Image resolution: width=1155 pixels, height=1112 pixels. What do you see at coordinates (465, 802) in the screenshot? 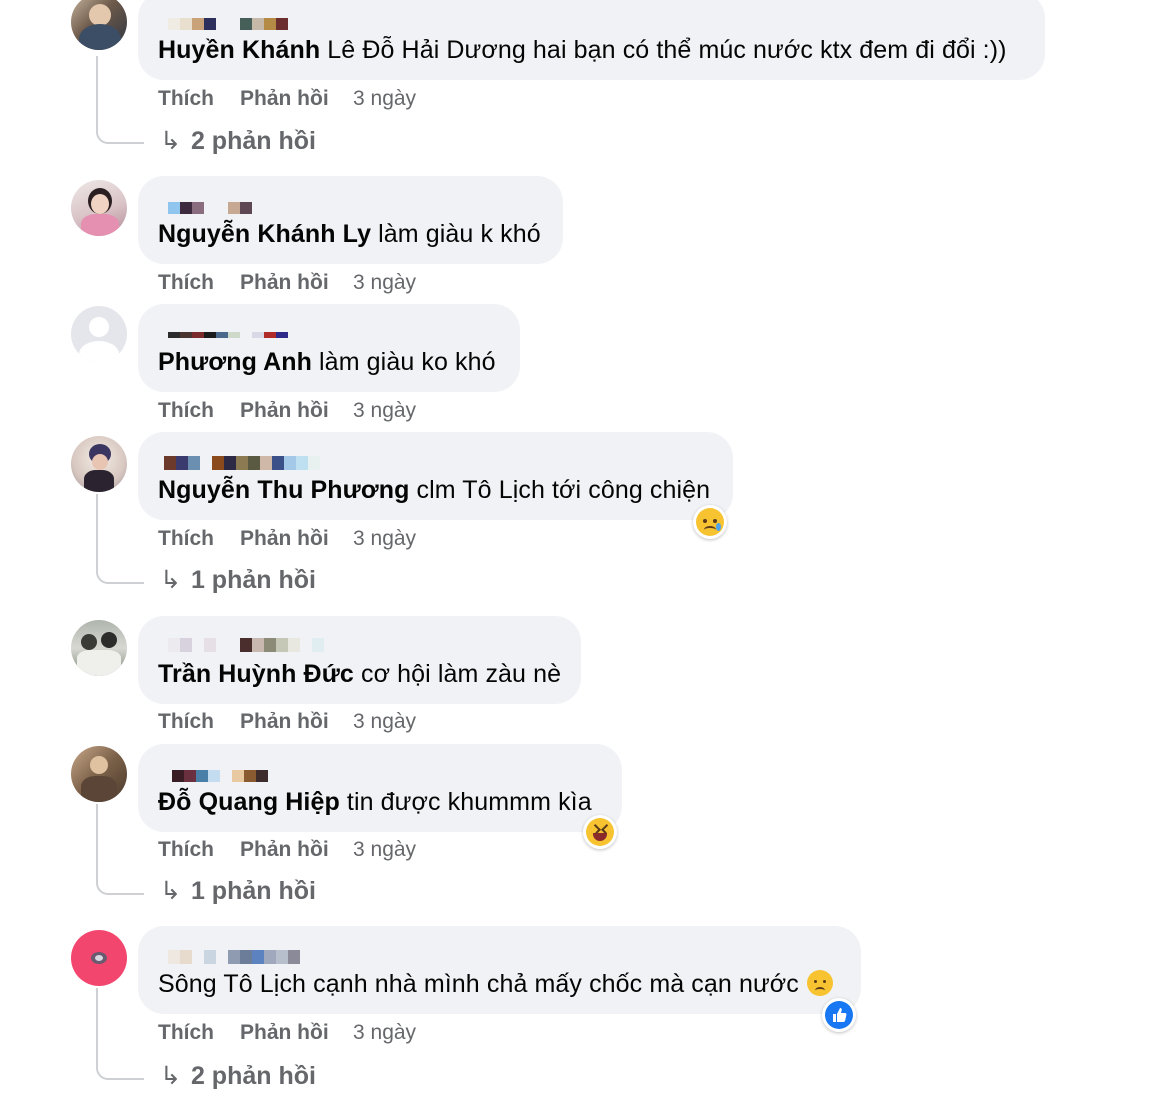
I see `comment-body: tin được khummm kìa` at bounding box center [465, 802].